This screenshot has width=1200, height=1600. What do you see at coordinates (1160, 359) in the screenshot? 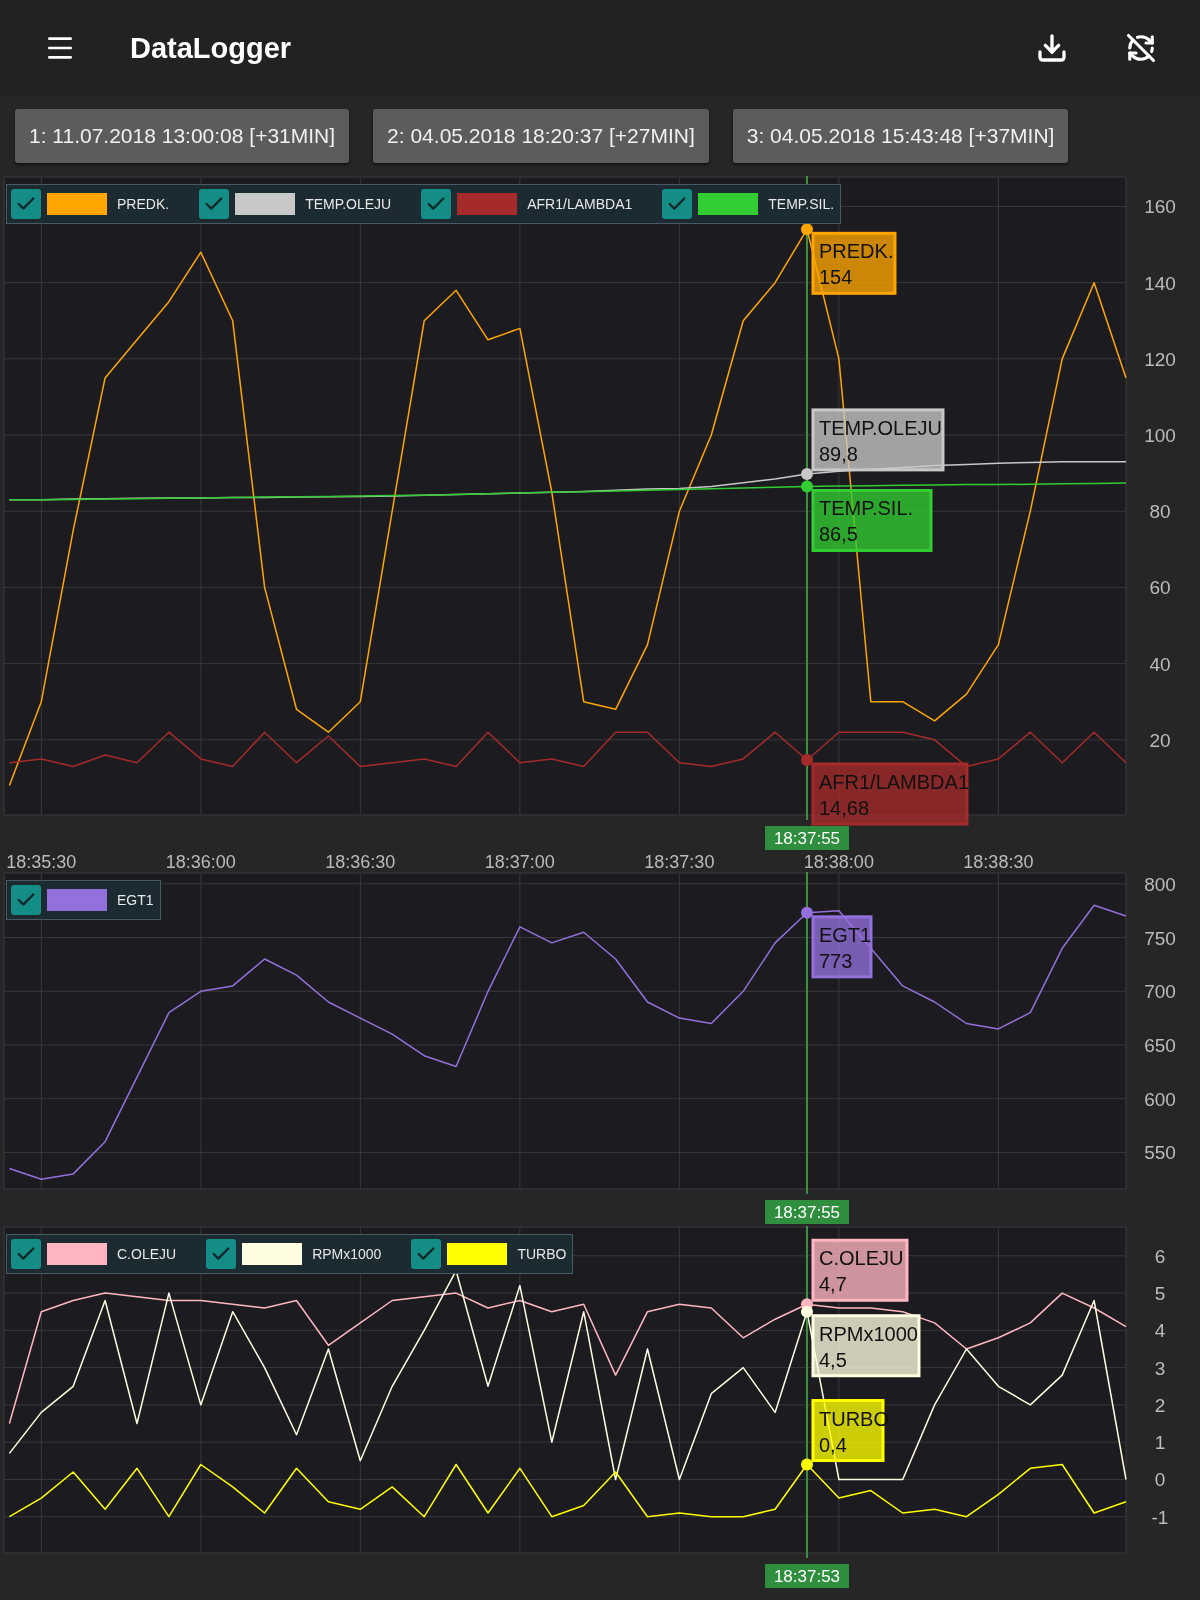
I see `axis-label: 120` at bounding box center [1160, 359].